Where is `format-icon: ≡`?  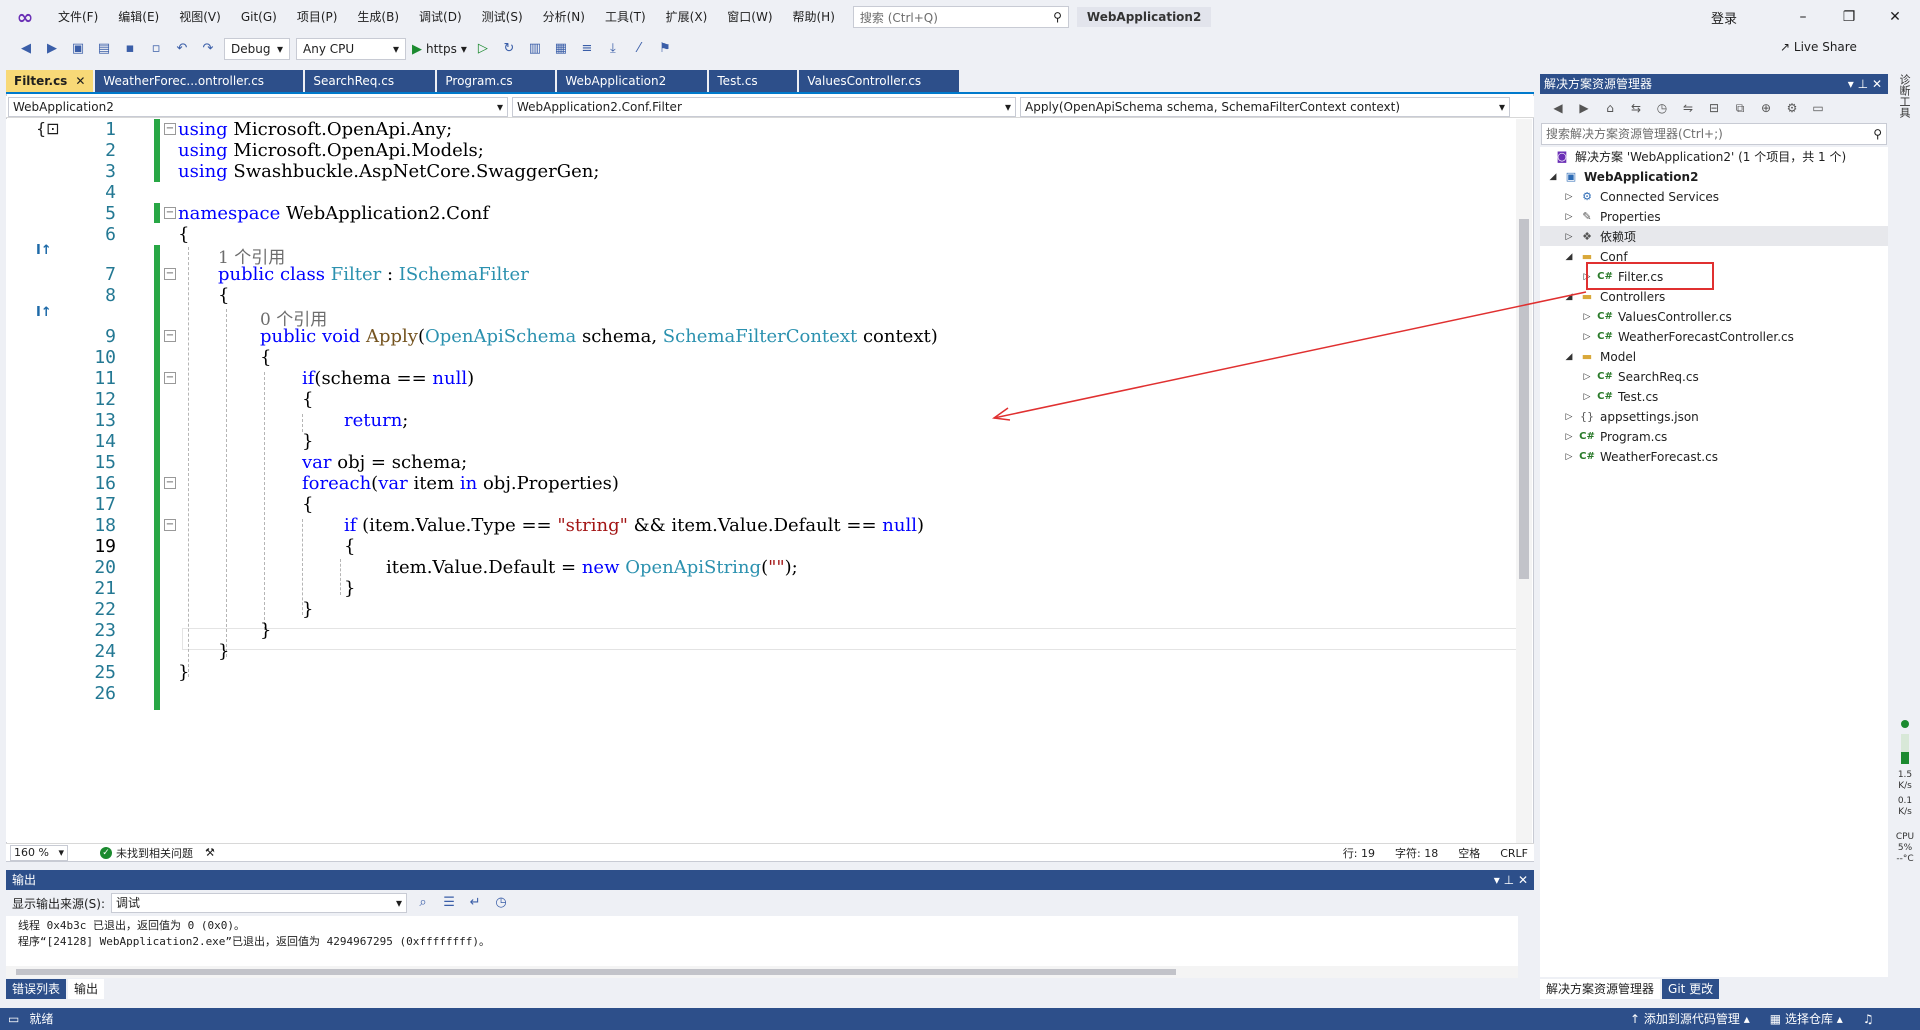
format-icon: ≡ is located at coordinates (587, 49).